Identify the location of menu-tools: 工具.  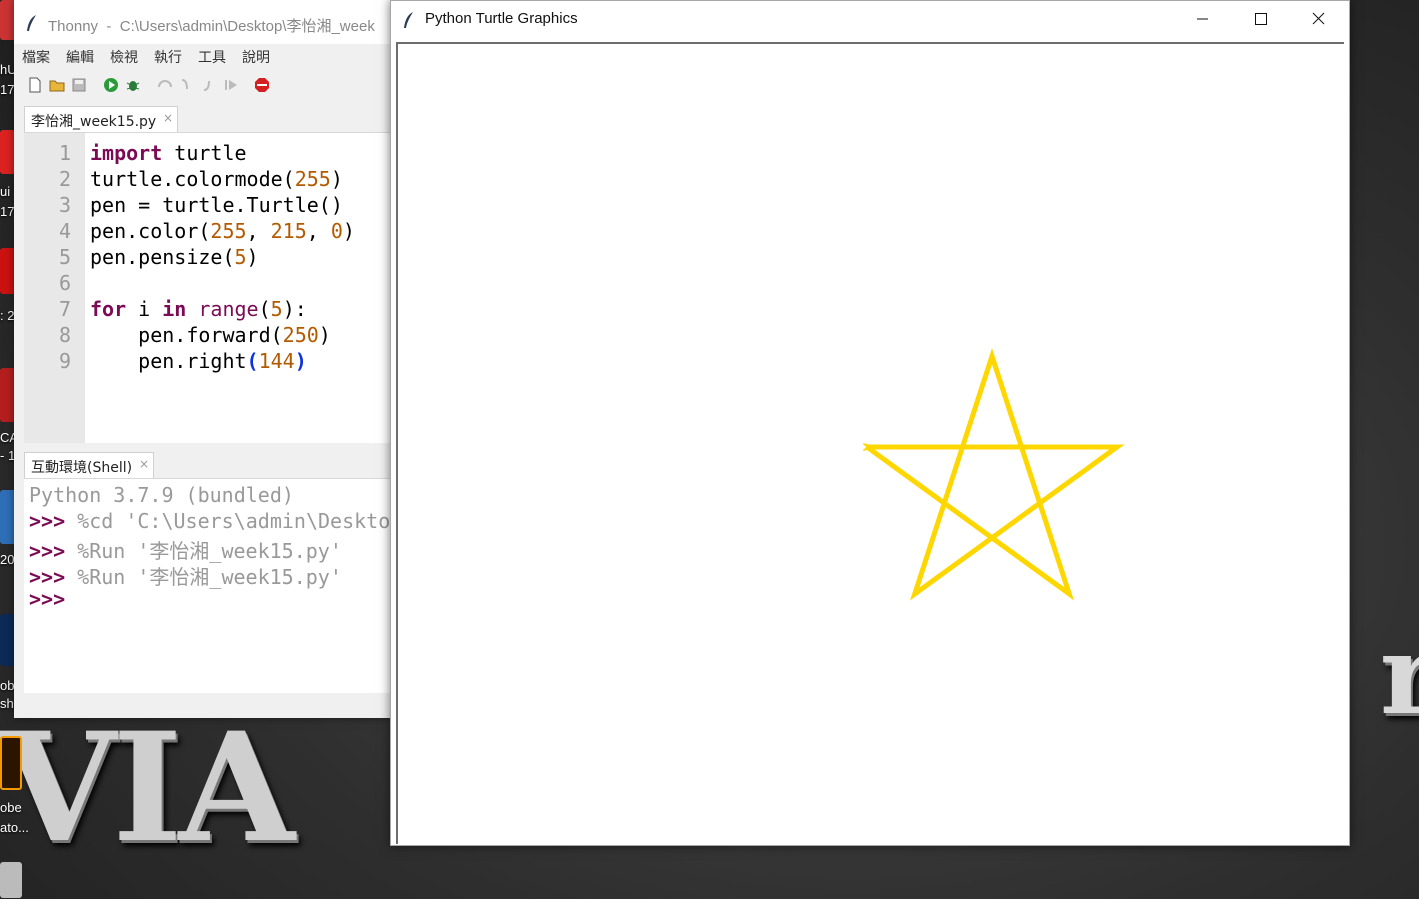
(212, 57).